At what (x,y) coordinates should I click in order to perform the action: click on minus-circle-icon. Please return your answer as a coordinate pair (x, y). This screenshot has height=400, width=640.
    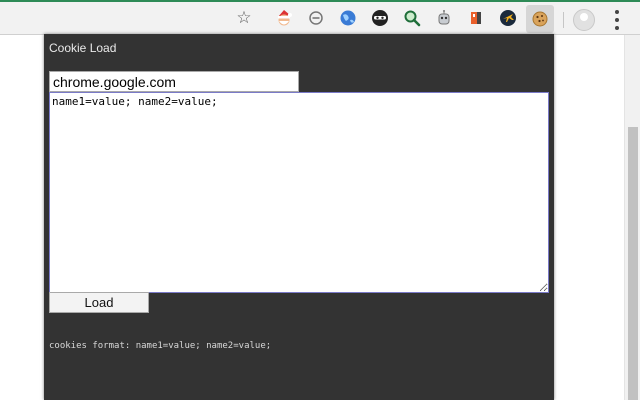
    Looking at the image, I should click on (316, 18).